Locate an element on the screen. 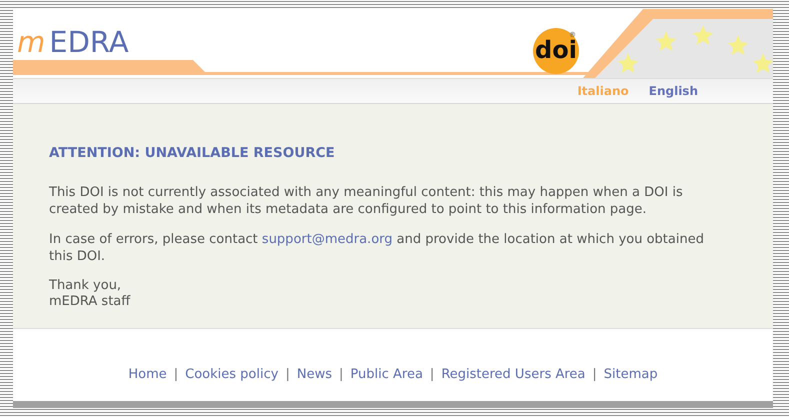 The height and width of the screenshot is (417, 789). footer-link: Sitemap is located at coordinates (631, 374).